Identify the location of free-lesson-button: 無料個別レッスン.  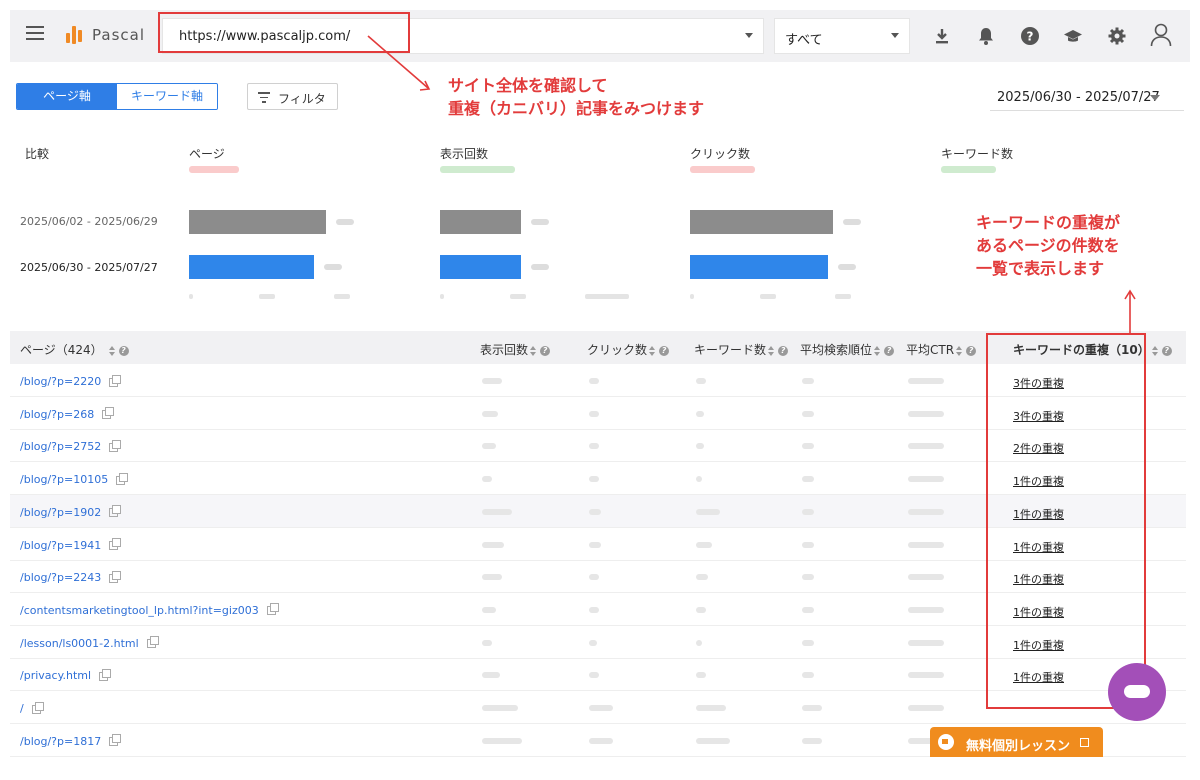
(1016, 742).